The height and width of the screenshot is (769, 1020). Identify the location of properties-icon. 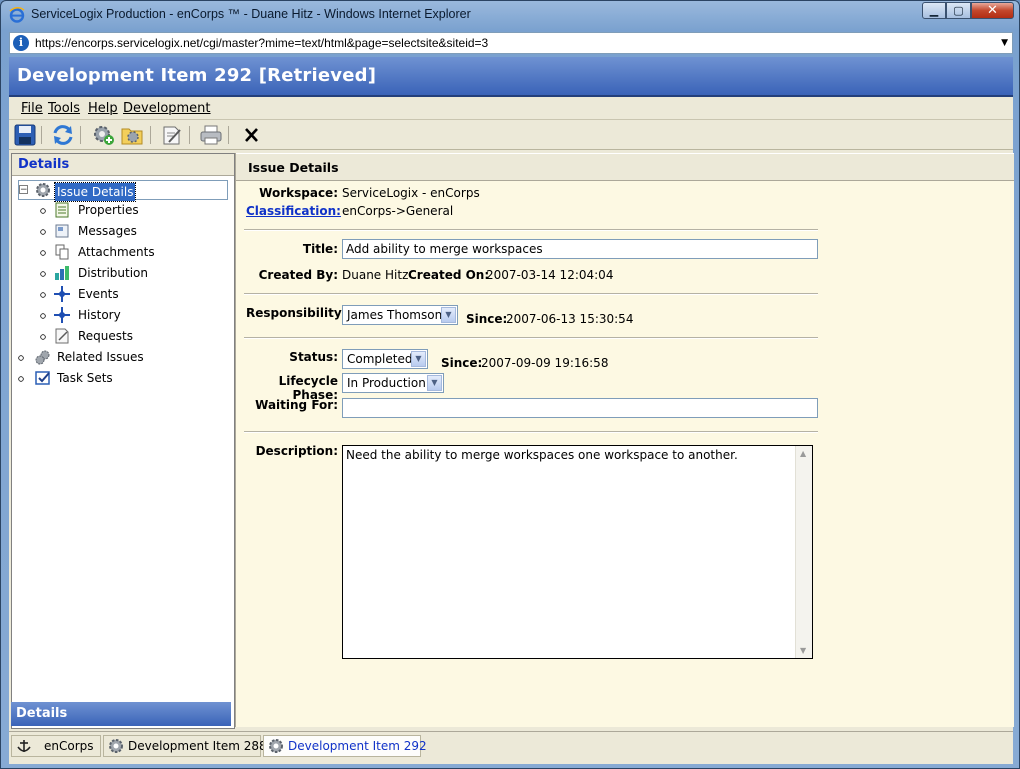
(62, 210).